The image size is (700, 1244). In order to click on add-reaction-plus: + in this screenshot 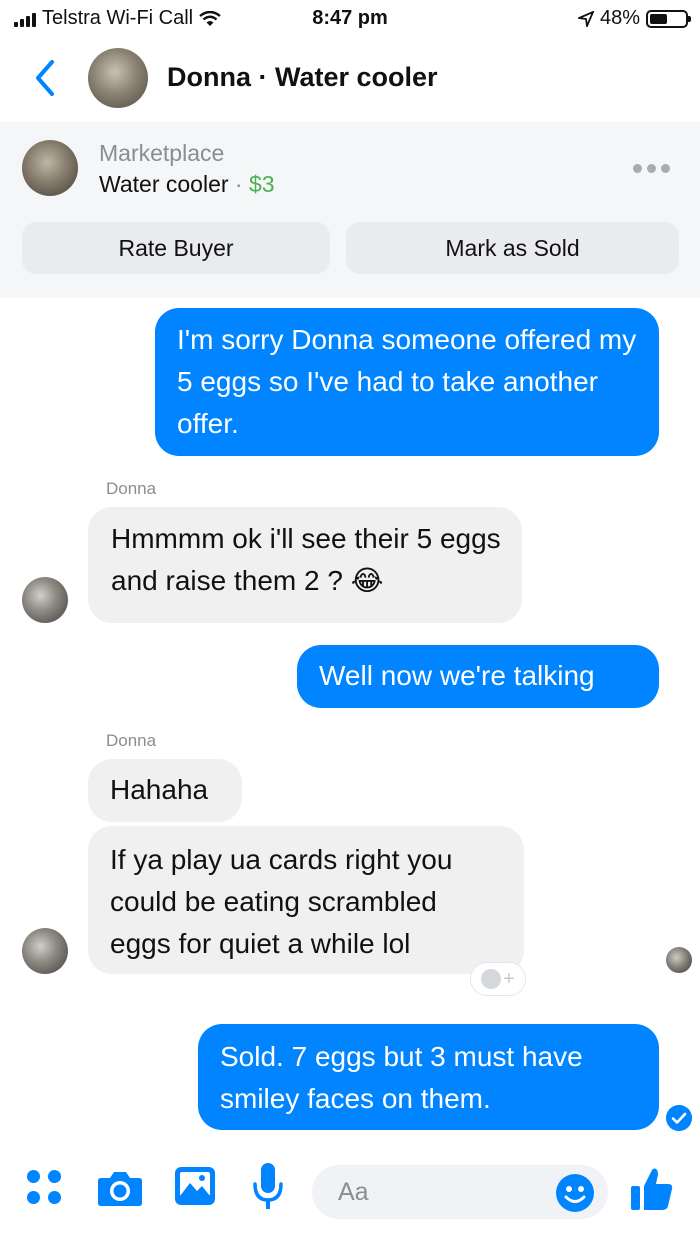, I will do `click(509, 978)`.